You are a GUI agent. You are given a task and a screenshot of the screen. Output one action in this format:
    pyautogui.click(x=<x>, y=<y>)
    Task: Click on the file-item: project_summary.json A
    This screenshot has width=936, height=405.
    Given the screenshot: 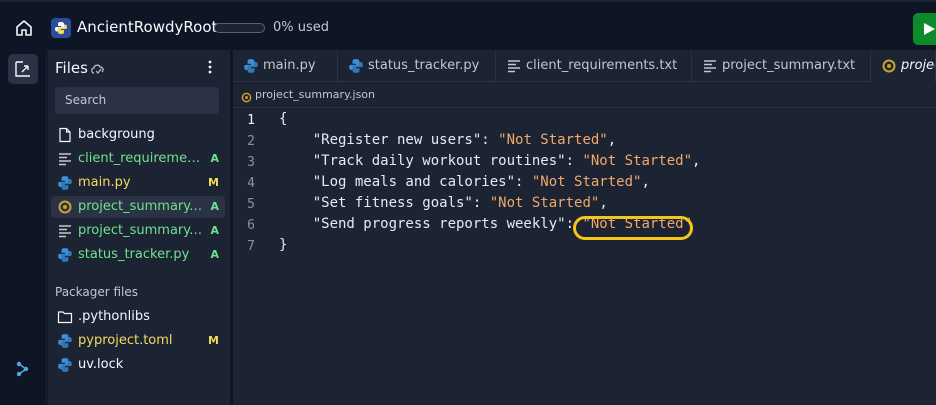 What is the action you would take?
    pyautogui.click(x=138, y=207)
    